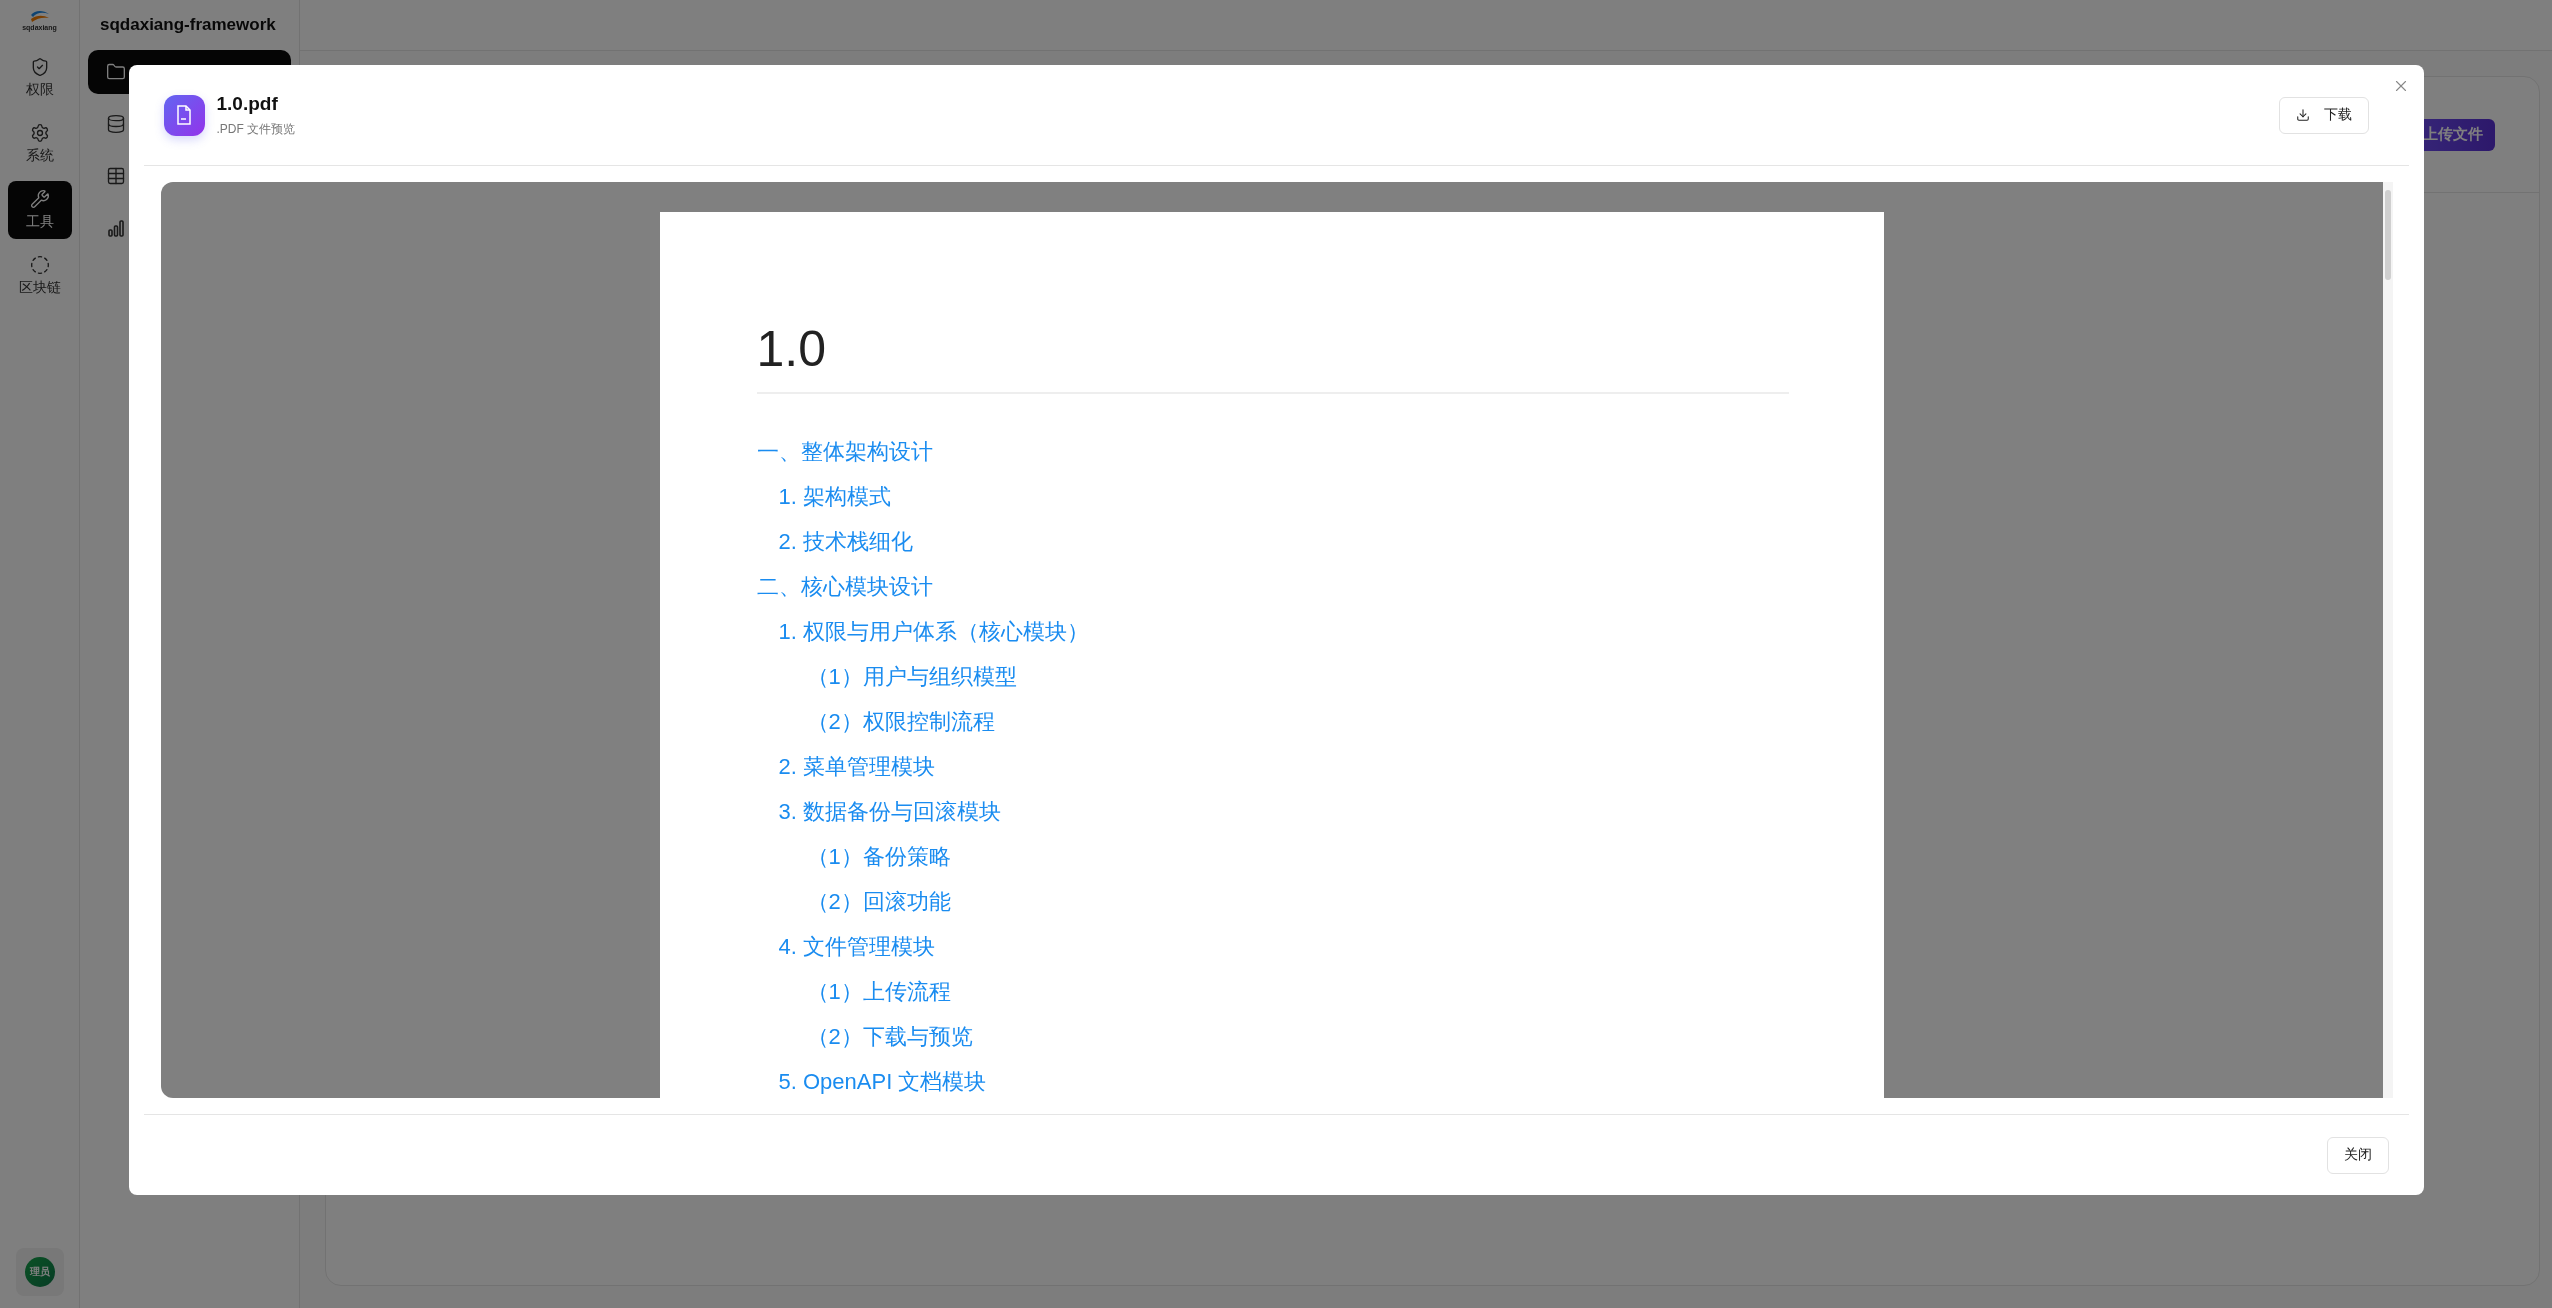  I want to click on document-heading: 1.0, so click(1272, 357).